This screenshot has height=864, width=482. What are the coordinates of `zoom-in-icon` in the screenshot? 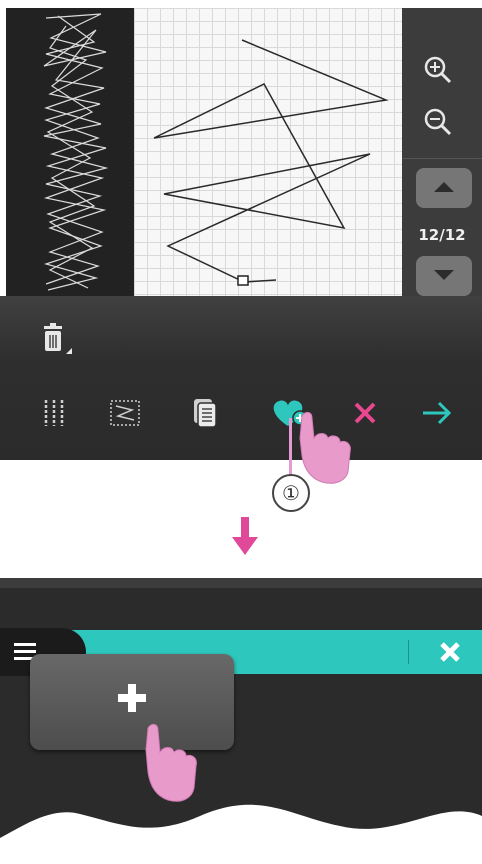 It's located at (438, 70).